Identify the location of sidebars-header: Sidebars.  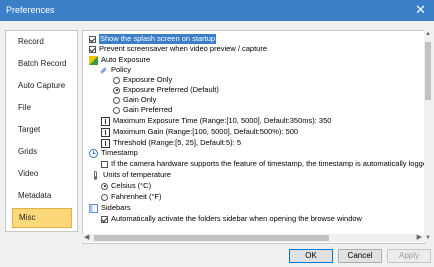
(110, 208).